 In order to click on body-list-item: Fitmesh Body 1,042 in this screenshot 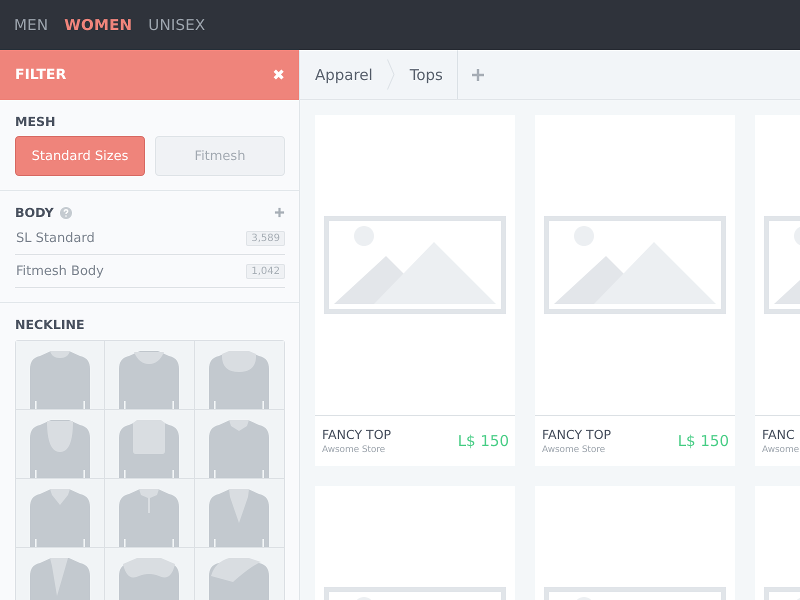, I will do `click(150, 271)`.